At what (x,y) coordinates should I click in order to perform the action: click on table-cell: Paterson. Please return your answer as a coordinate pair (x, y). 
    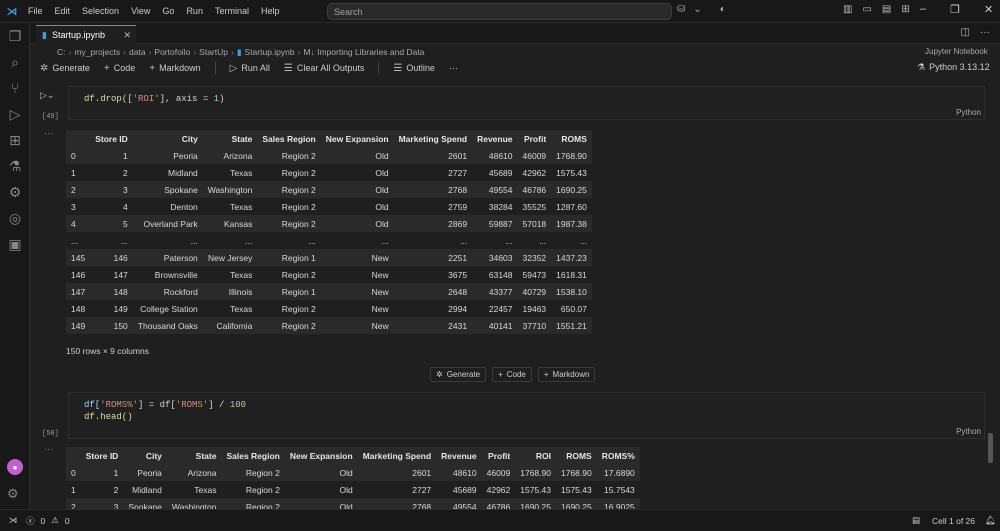
    Looking at the image, I should click on (167, 257).